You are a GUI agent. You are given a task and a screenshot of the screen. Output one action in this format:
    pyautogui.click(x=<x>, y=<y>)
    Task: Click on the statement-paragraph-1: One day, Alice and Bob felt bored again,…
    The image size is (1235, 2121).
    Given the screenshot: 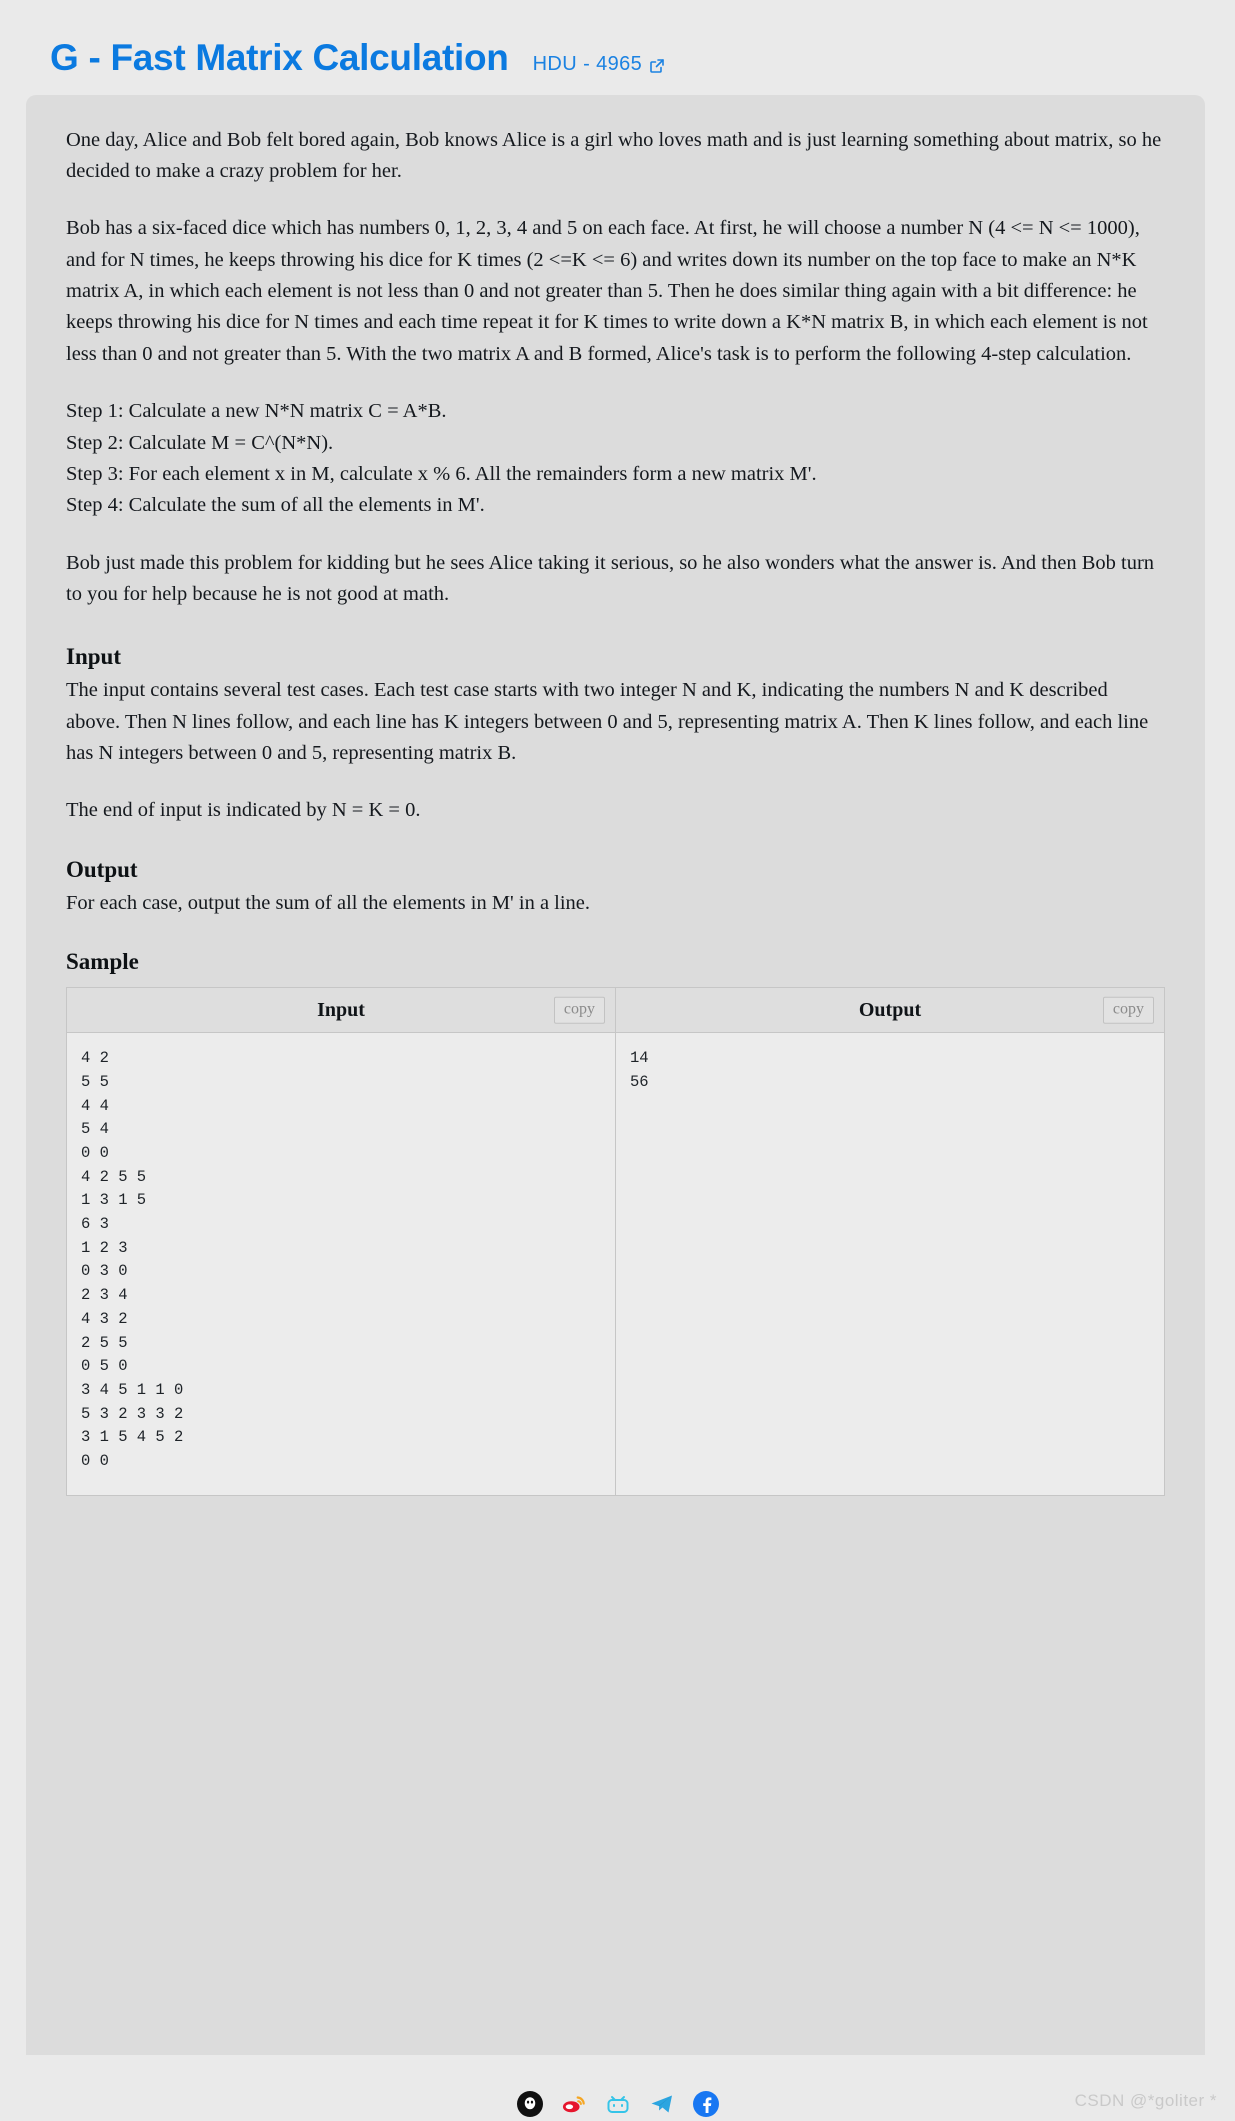 What is the action you would take?
    pyautogui.click(x=614, y=155)
    